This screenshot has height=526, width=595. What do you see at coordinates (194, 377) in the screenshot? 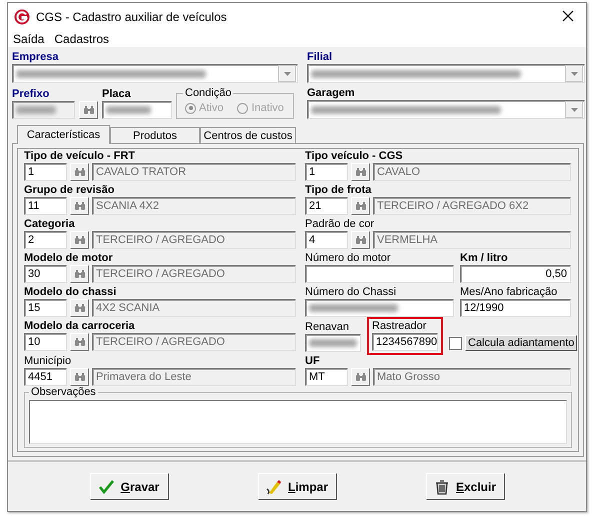
I see `input-field: Primavera do Leste` at bounding box center [194, 377].